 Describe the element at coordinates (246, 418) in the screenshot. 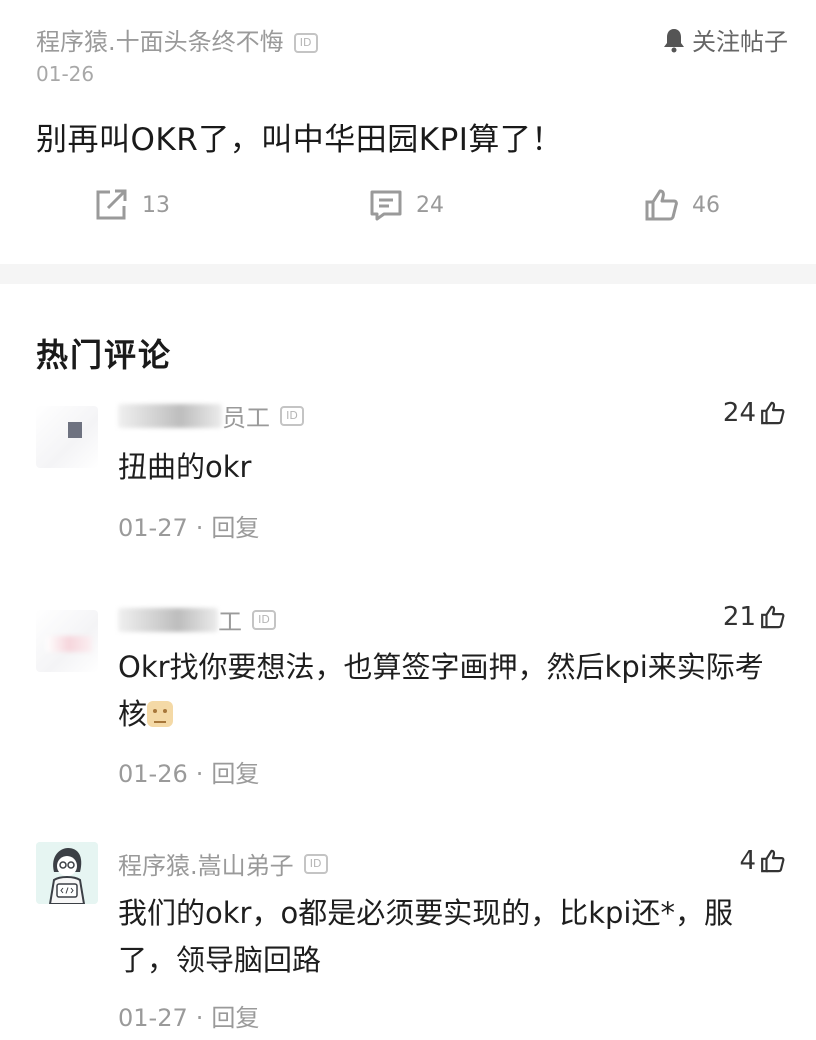

I see `comment-author-name: 员工` at that location.